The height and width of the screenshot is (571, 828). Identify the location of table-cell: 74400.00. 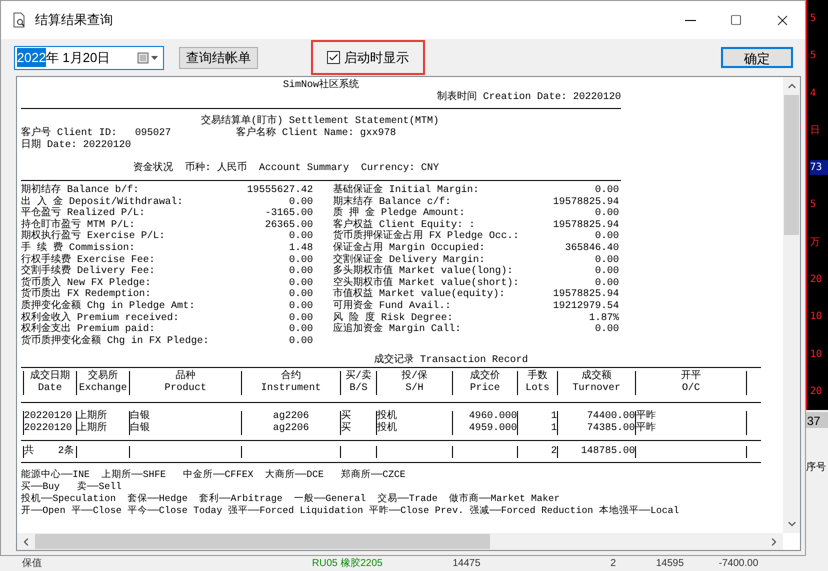
(596, 417).